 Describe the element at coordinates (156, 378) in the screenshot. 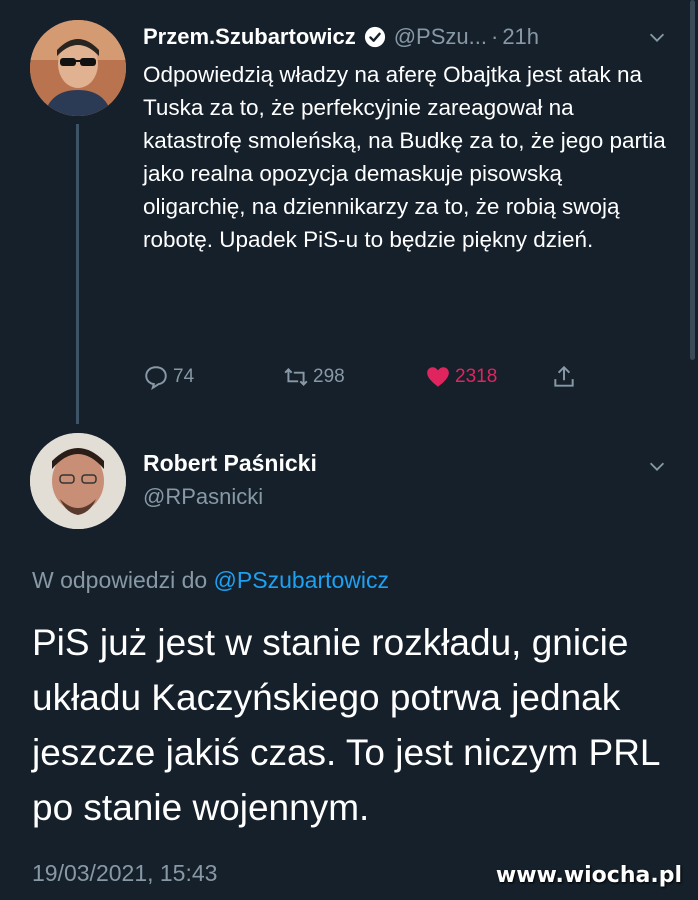

I see `reply-icon` at that location.